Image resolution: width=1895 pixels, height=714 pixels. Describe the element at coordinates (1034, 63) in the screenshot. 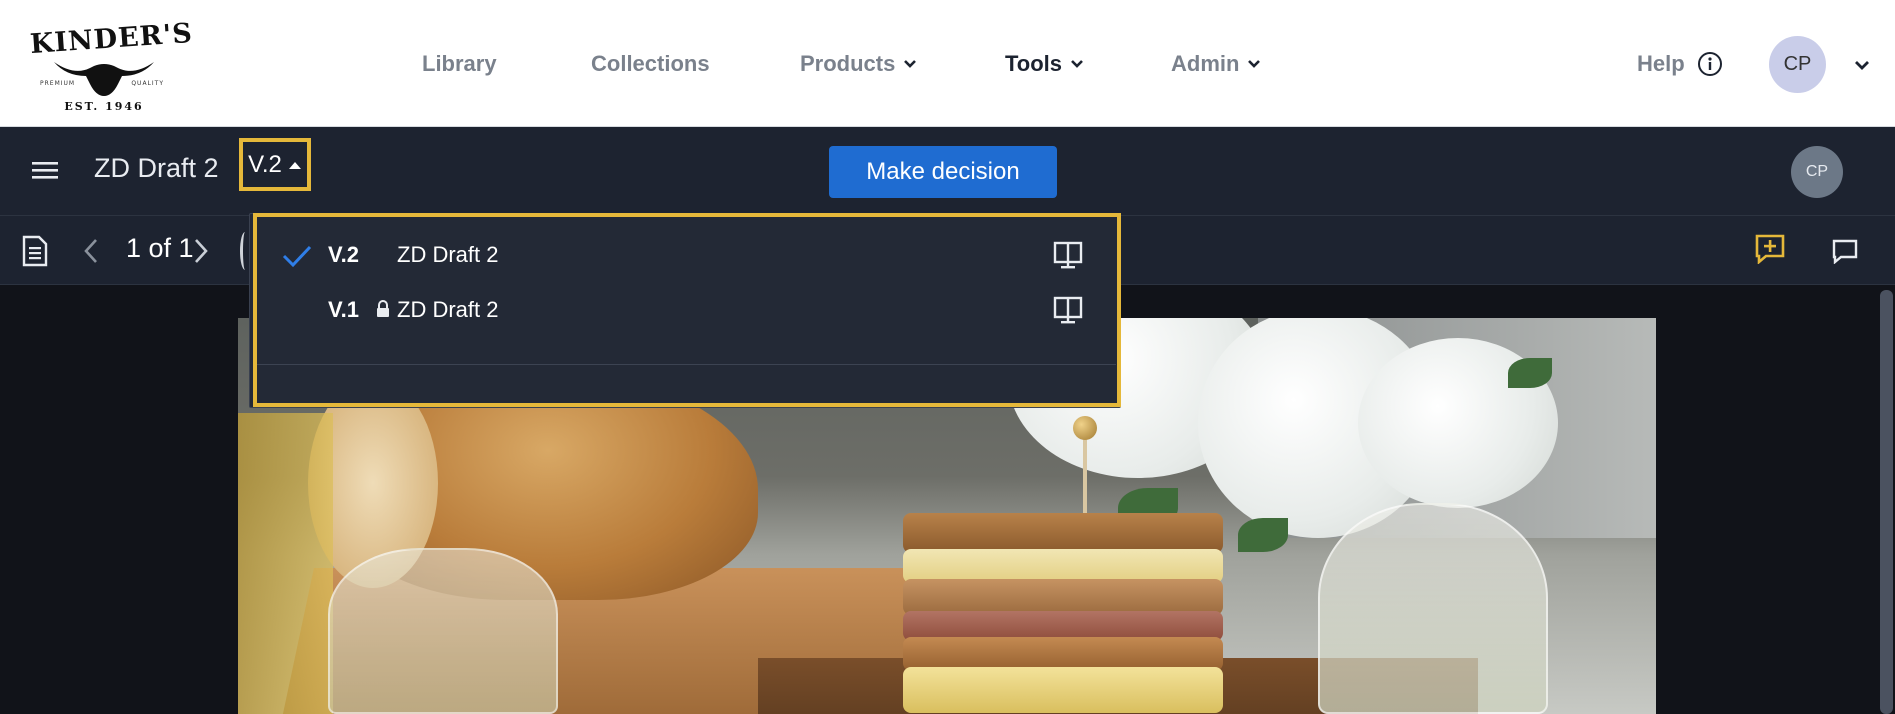

I see `nav-tools-label: Tools` at that location.